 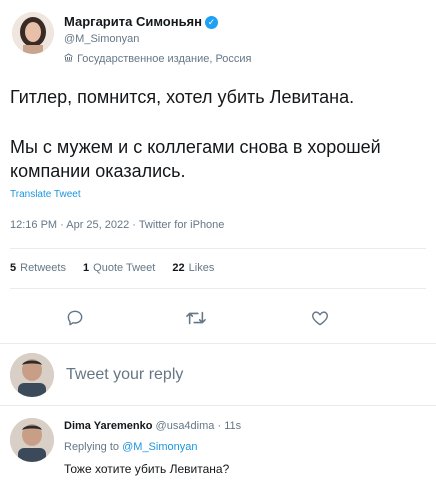 I want to click on tweet-text-line-2: Мы с мужем и с коллегами снова в хорошей, so click(x=195, y=147).